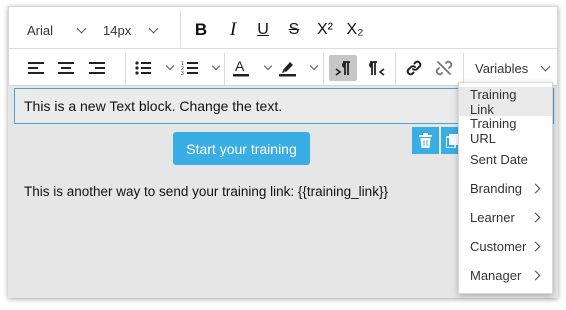 This screenshot has height=310, width=566. I want to click on menu-item-training-link: Training Link, so click(505, 101).